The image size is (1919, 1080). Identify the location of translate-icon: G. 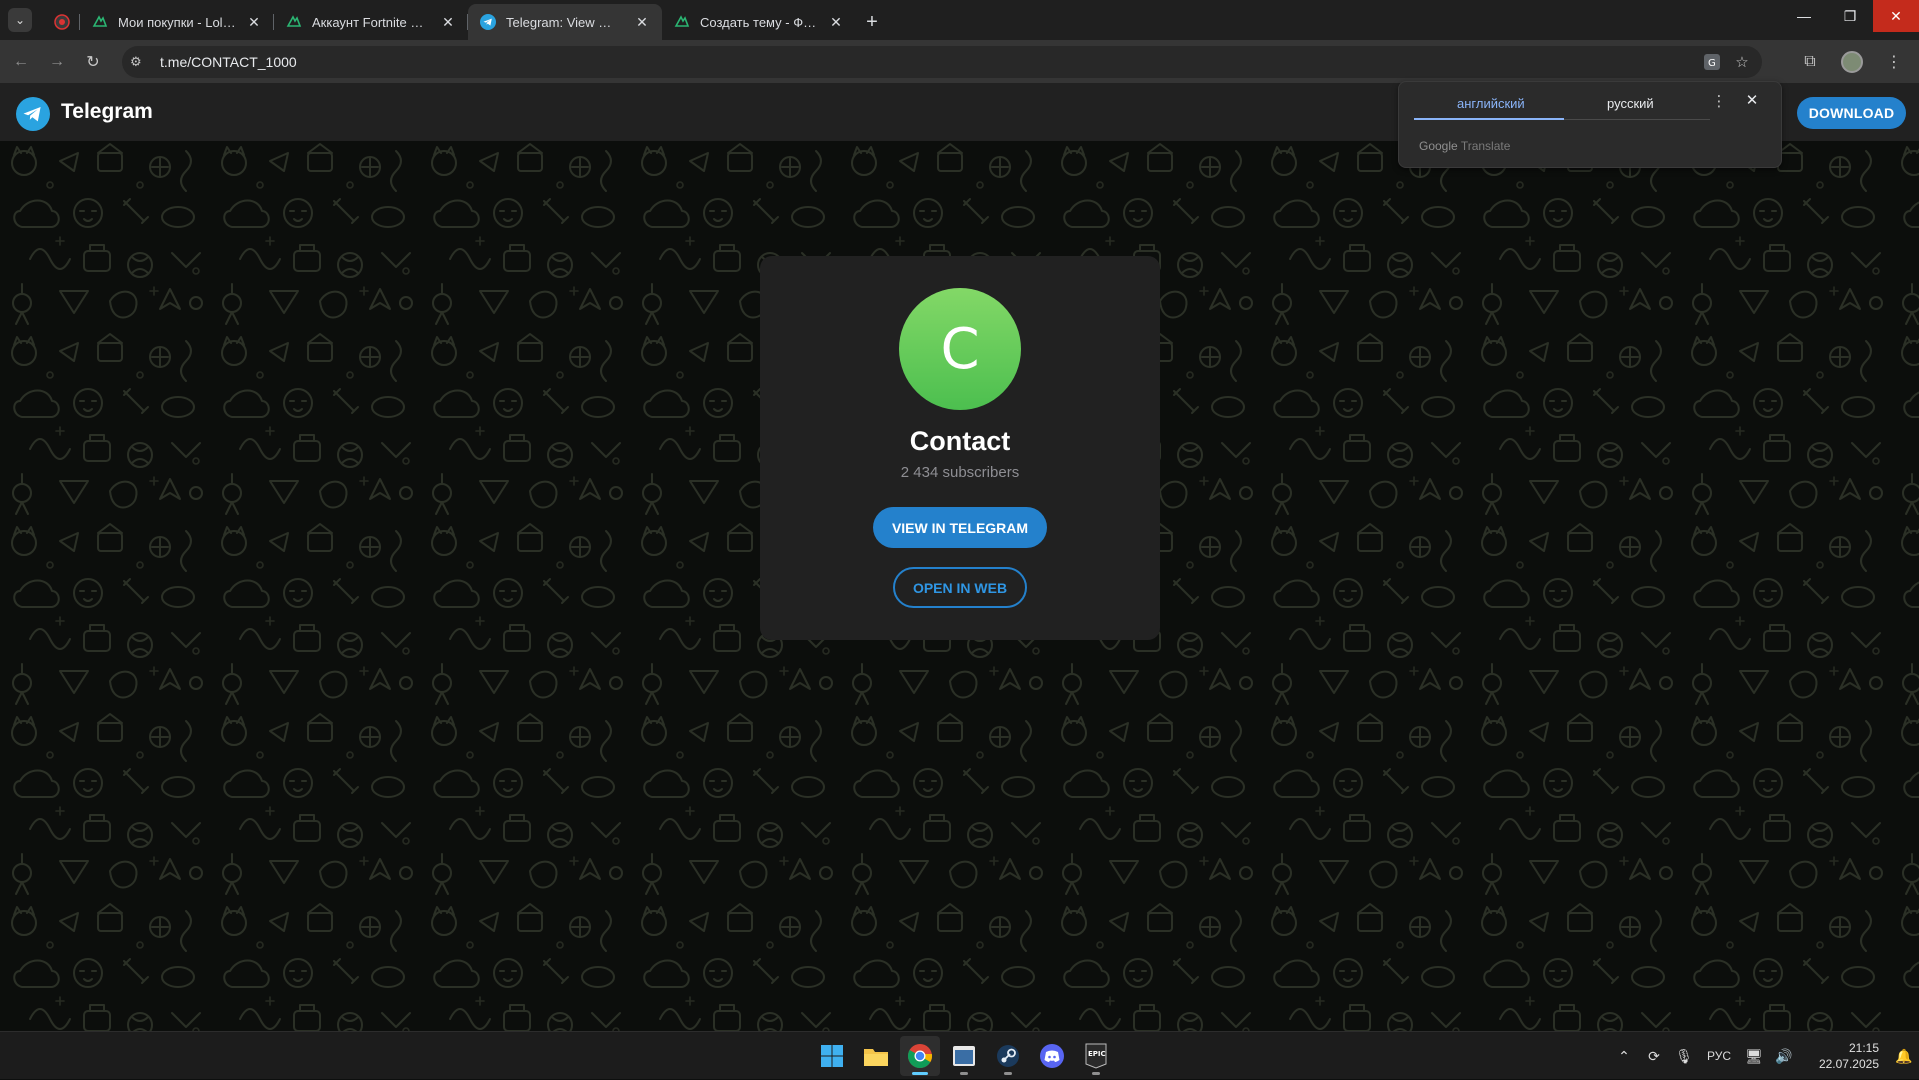
(1712, 62).